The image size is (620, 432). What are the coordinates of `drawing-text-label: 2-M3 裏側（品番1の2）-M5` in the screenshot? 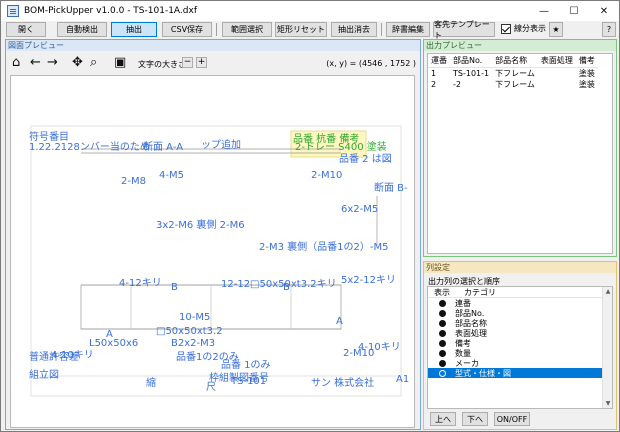 It's located at (323, 245).